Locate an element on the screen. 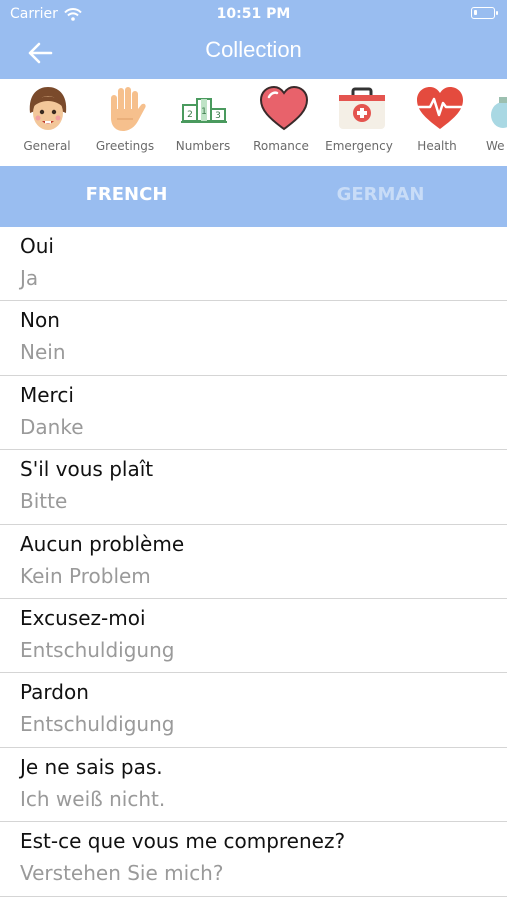 Image resolution: width=507 pixels, height=900 pixels. category-general: General is located at coordinates (47, 122).